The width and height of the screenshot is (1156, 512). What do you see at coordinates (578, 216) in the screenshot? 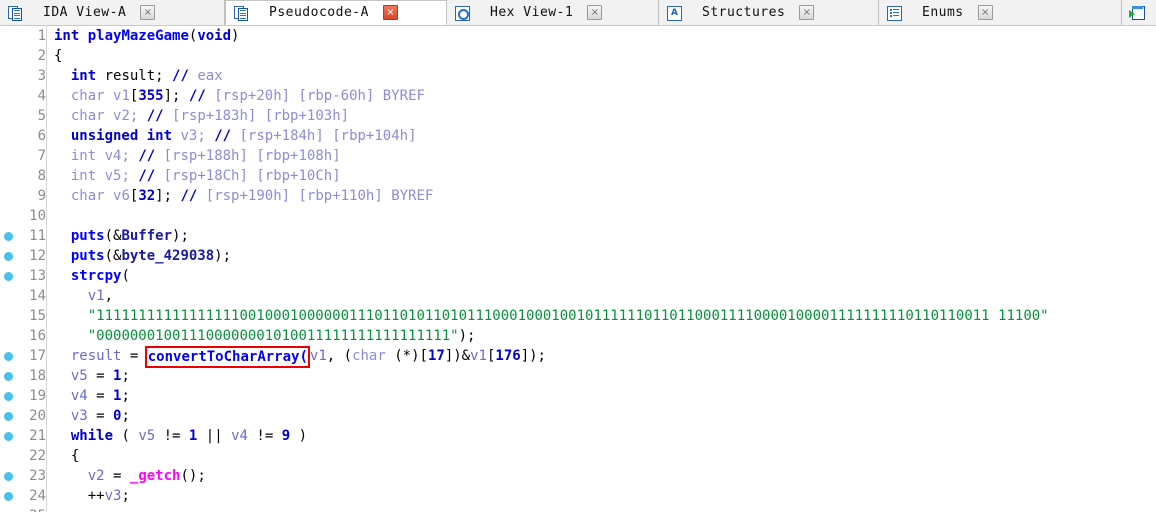
I see `code-line: 10` at bounding box center [578, 216].